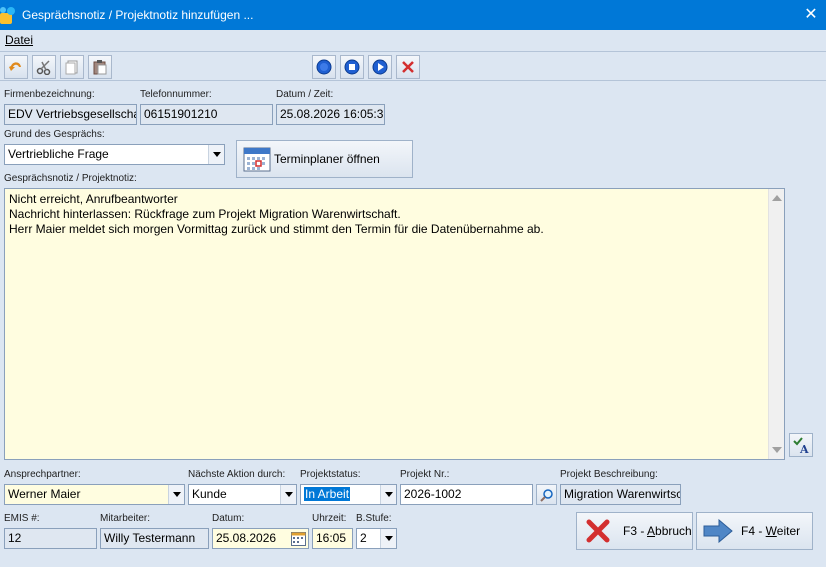 The height and width of the screenshot is (567, 826). I want to click on undo-icon, so click(15, 66).